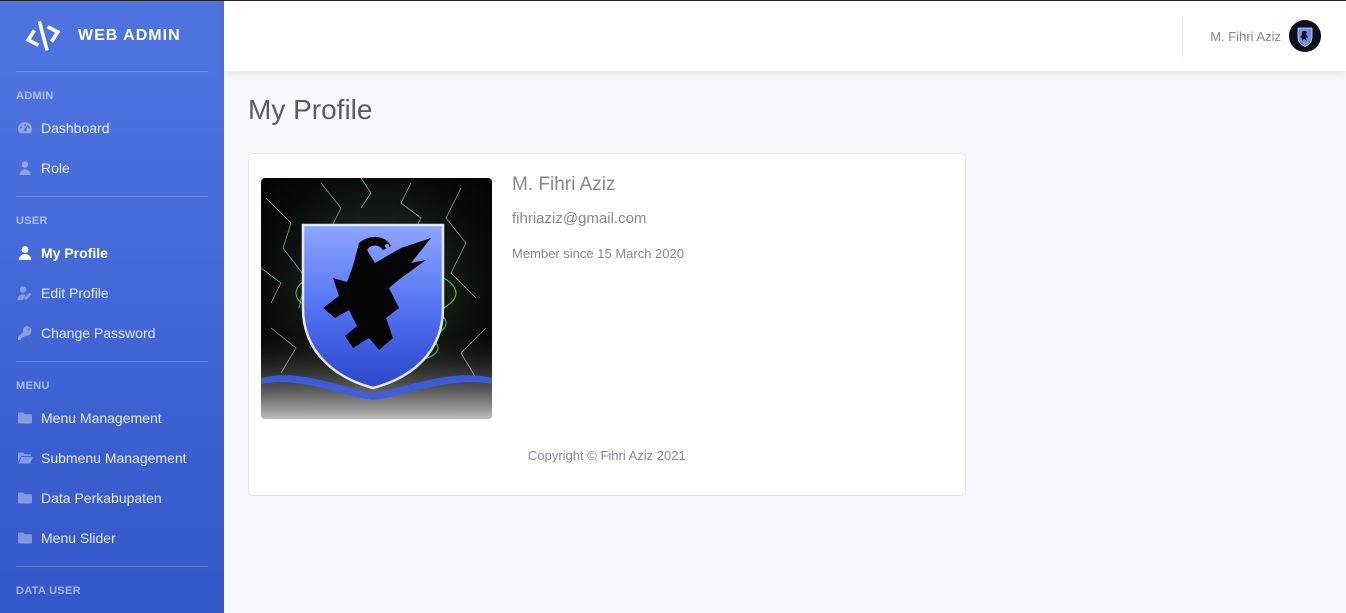 This screenshot has width=1346, height=613. What do you see at coordinates (1182, 36) in the screenshot?
I see `topbar-divider` at bounding box center [1182, 36].